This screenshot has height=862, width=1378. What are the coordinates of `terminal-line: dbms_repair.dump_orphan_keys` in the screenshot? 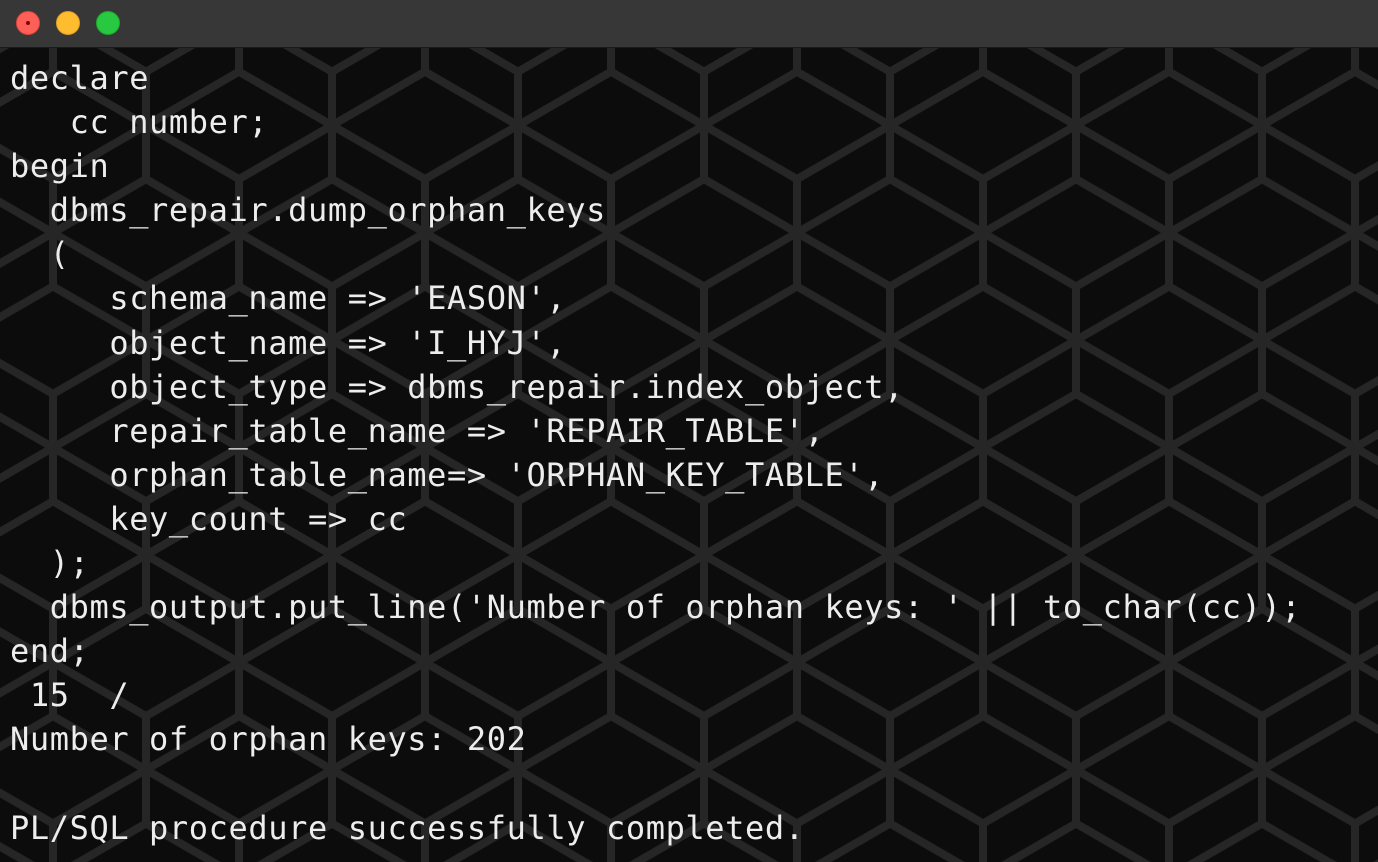 It's located at (308, 210).